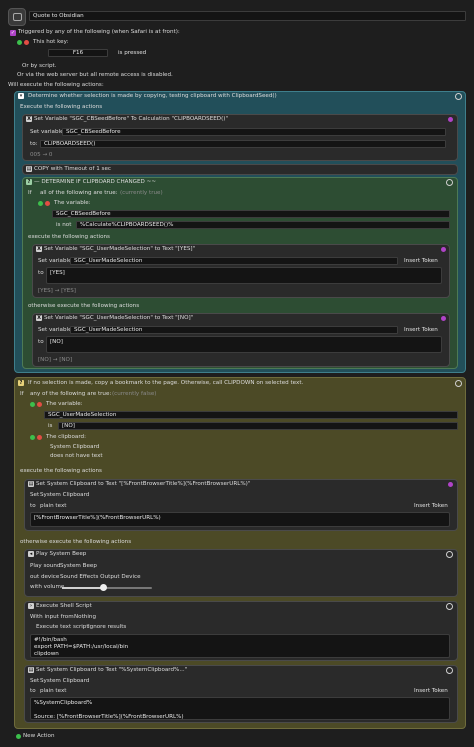 The width and height of the screenshot is (474, 747). What do you see at coordinates (76, 456) in the screenshot?
I see `clipboard-condition-dropdown: does not have text` at bounding box center [76, 456].